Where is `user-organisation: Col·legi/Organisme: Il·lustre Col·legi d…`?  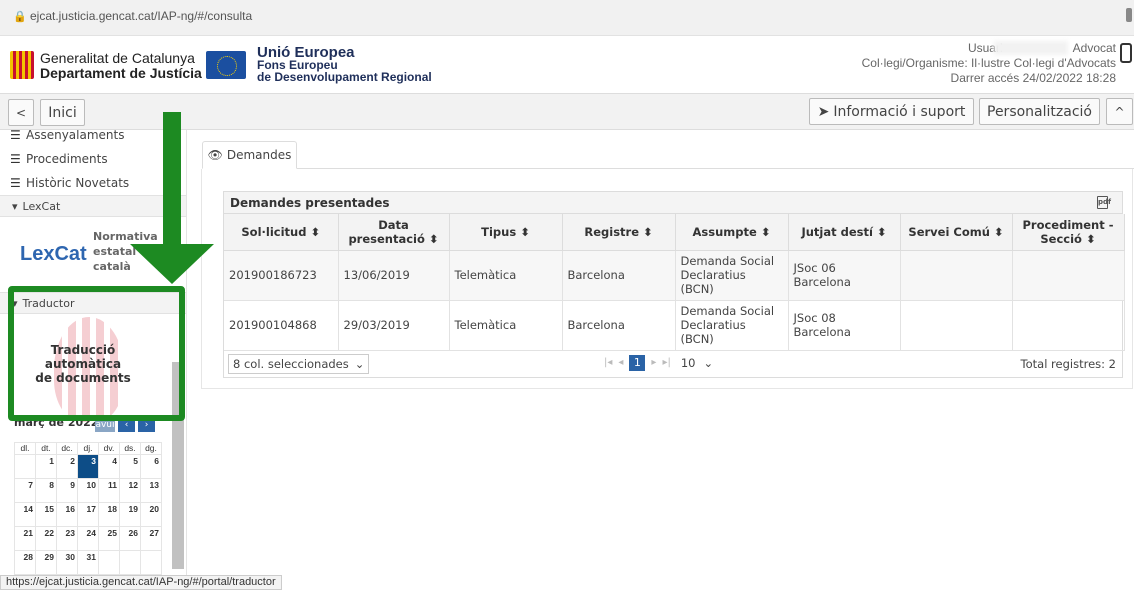
user-organisation: Col·legi/Organisme: Il·lustre Col·legi d… is located at coordinates (988, 63).